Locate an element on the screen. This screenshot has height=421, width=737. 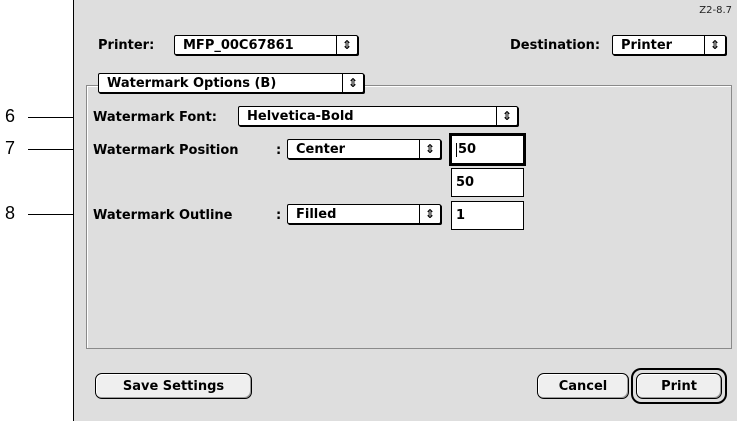
watermark-position-value: Center is located at coordinates (321, 149).